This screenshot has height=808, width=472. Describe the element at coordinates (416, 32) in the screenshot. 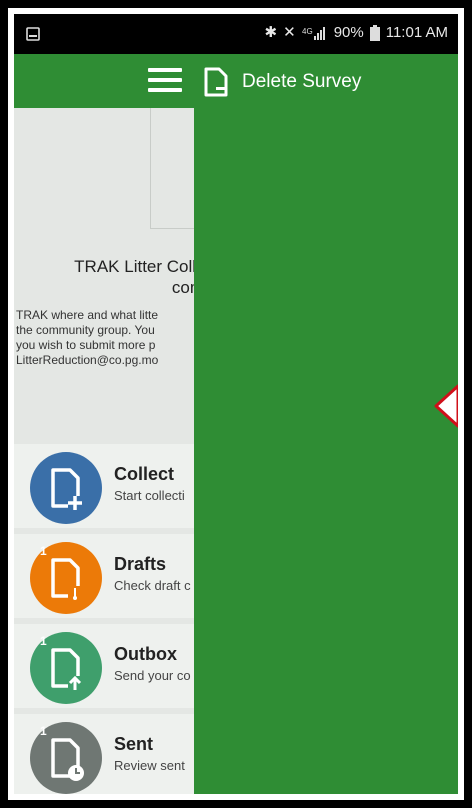

I see `clock: 11:01 AM` at that location.